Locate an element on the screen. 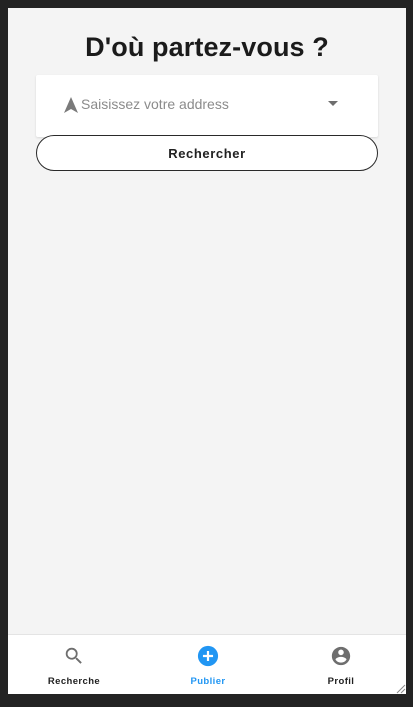 Image resolution: width=413 pixels, height=707 pixels. address-input is located at coordinates (201, 104).